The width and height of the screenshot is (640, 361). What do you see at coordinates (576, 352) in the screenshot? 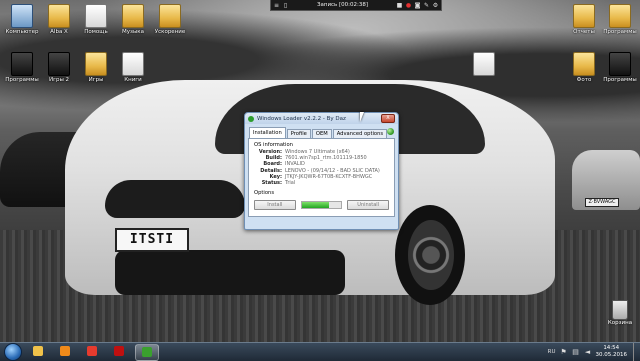
I see `network-icon: ▤` at bounding box center [576, 352].